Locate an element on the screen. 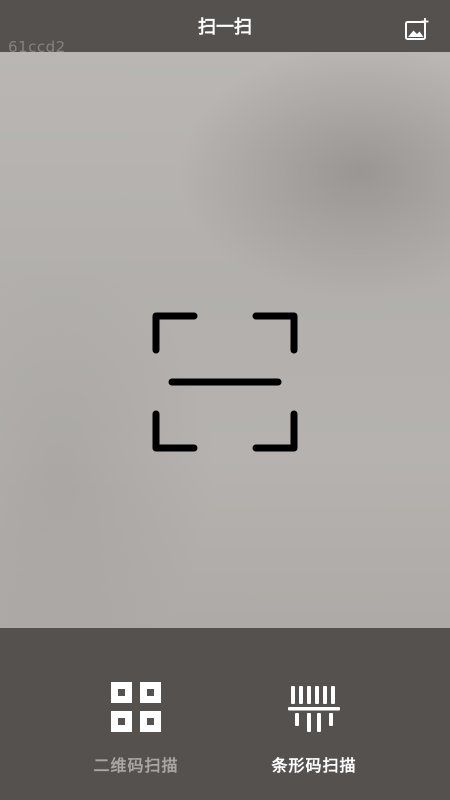 This screenshot has width=450, height=800. image-add-icon is located at coordinates (417, 30).